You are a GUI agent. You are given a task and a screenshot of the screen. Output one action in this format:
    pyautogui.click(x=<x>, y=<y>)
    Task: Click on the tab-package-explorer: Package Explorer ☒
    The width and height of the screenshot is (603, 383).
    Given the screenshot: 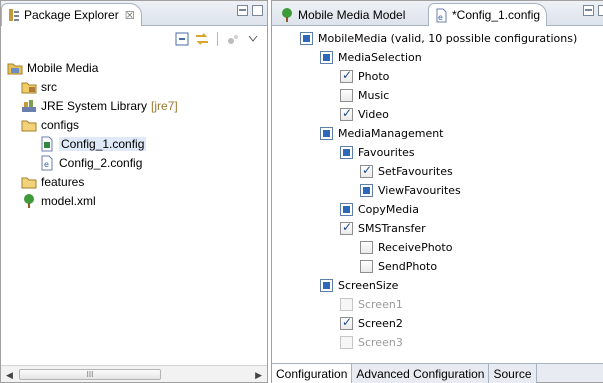 What is the action you would take?
    pyautogui.click(x=71, y=14)
    